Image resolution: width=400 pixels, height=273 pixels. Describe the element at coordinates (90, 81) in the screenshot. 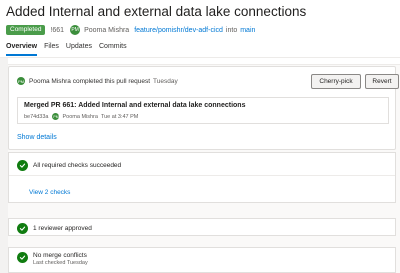

I see `completion-text: Pooma Mishra completed this pull request` at that location.